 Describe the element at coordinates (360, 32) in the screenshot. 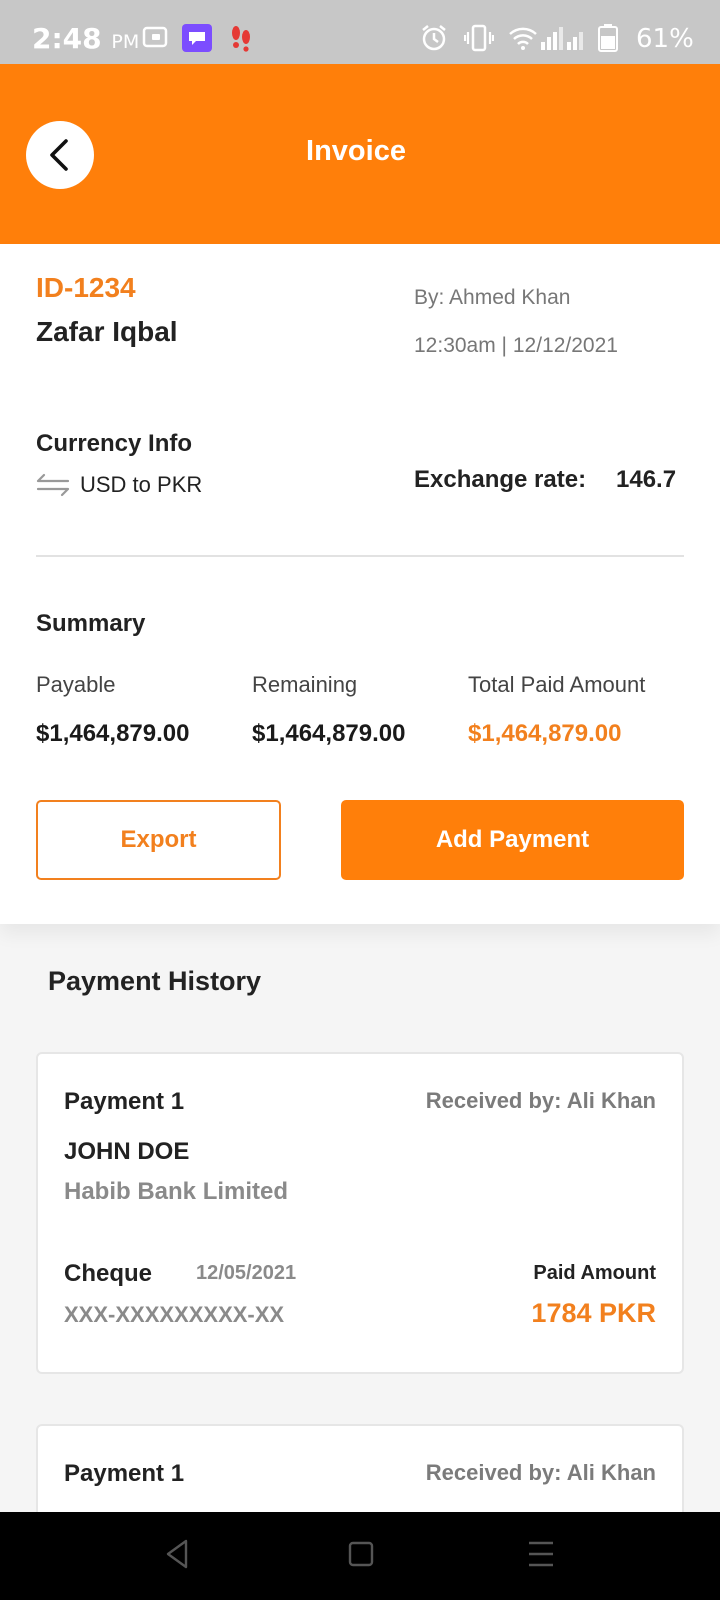

I see `status-bar: 2:48 PM 61%` at that location.